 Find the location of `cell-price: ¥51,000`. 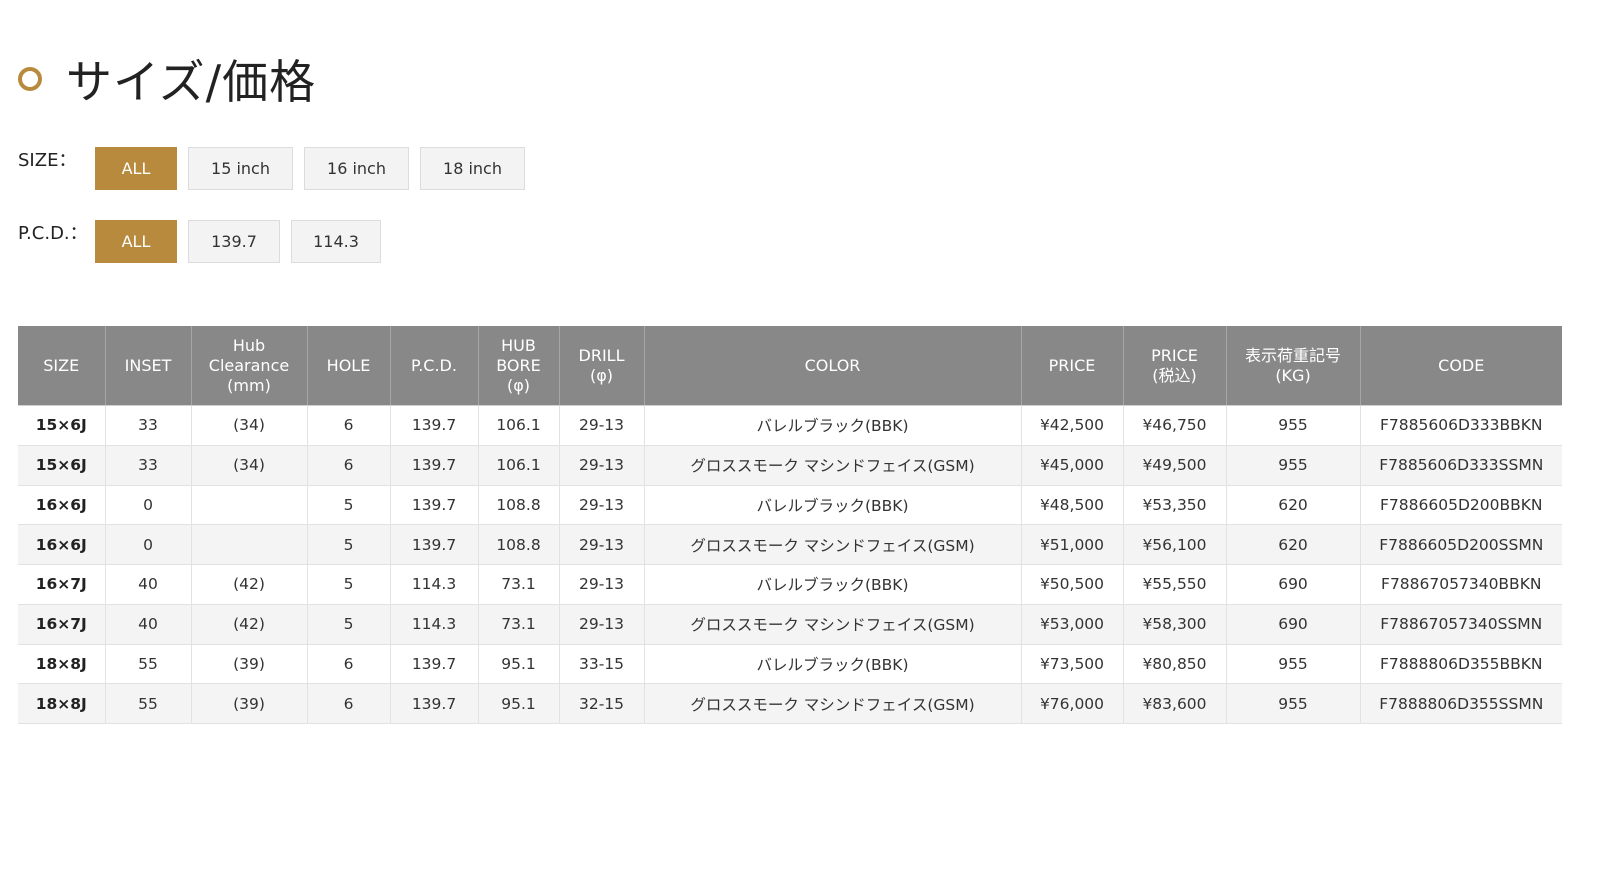

cell-price: ¥51,000 is located at coordinates (1072, 544).